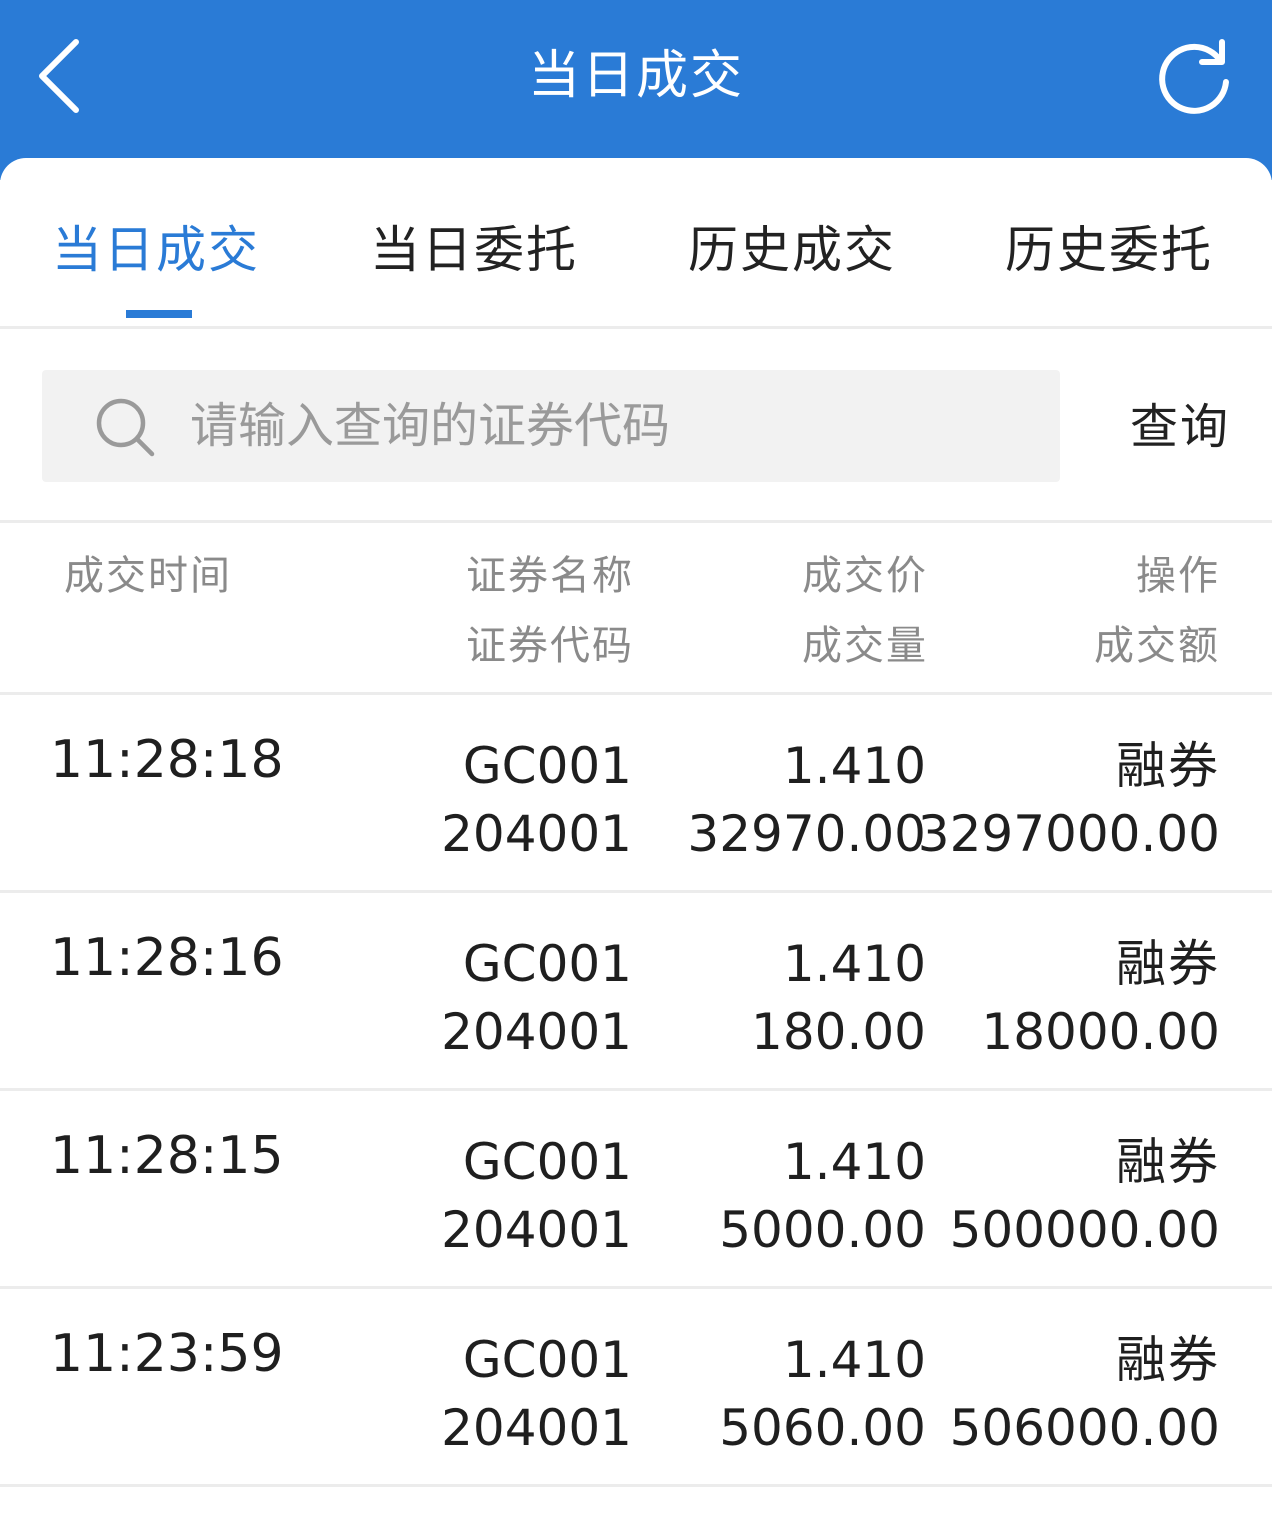 Image resolution: width=1272 pixels, height=1518 pixels. I want to click on active-tab-indicator, so click(159, 314).